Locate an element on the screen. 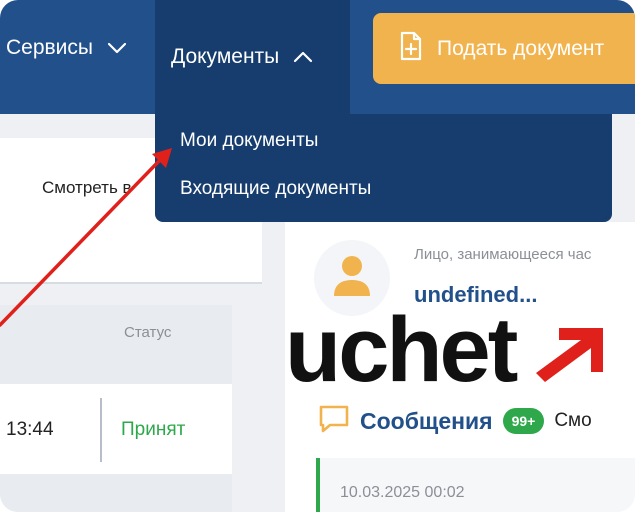 The image size is (635, 512). chevron-down-icon is located at coordinates (117, 48).